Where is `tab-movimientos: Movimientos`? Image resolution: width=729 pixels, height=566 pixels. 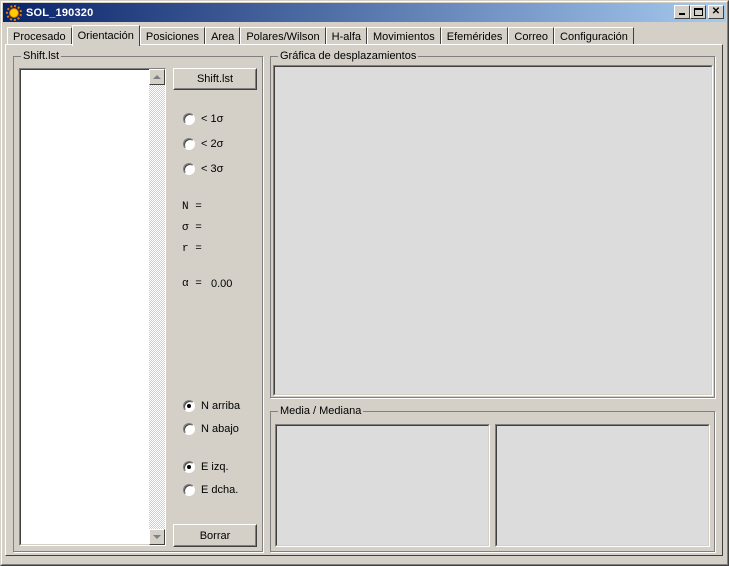 tab-movimientos: Movimientos is located at coordinates (404, 36).